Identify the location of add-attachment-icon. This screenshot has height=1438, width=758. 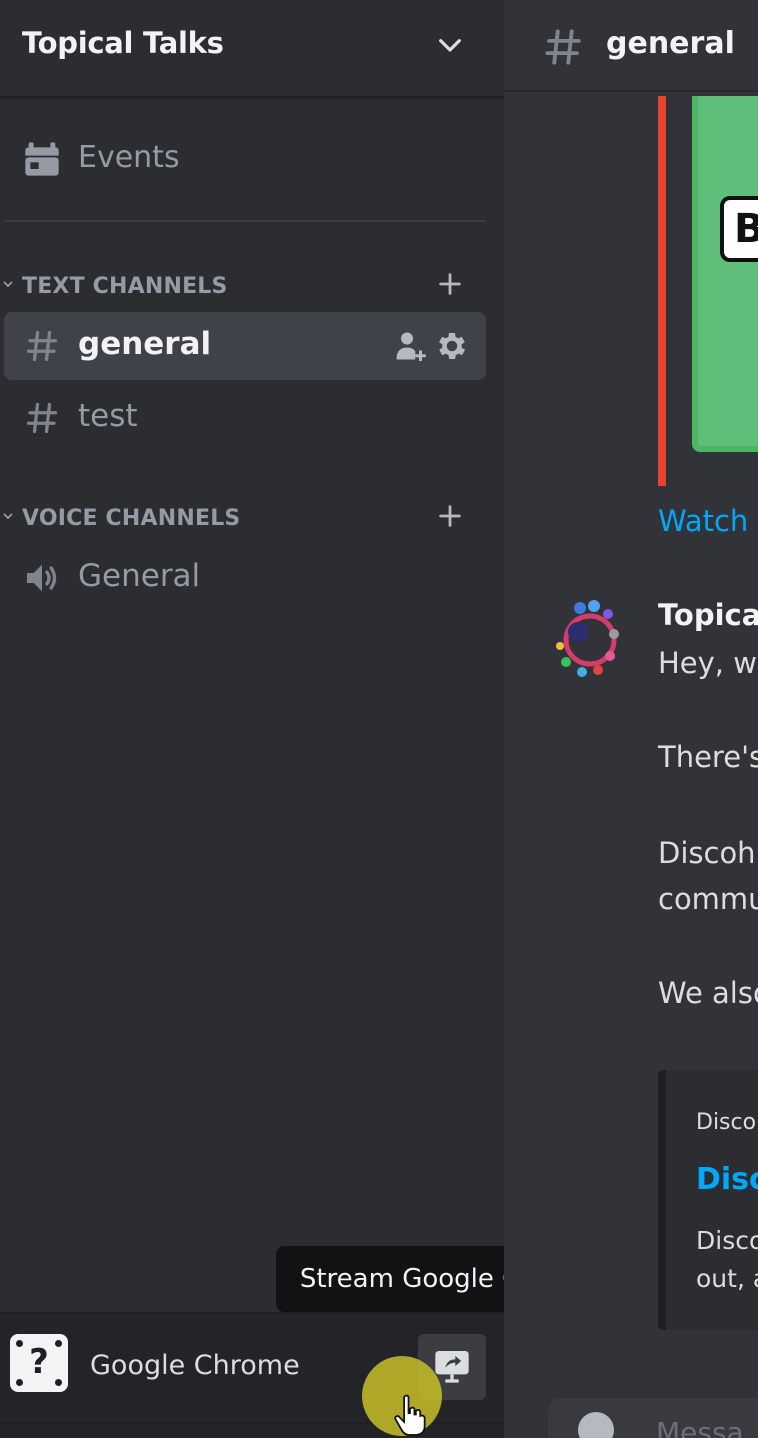
(596, 1425).